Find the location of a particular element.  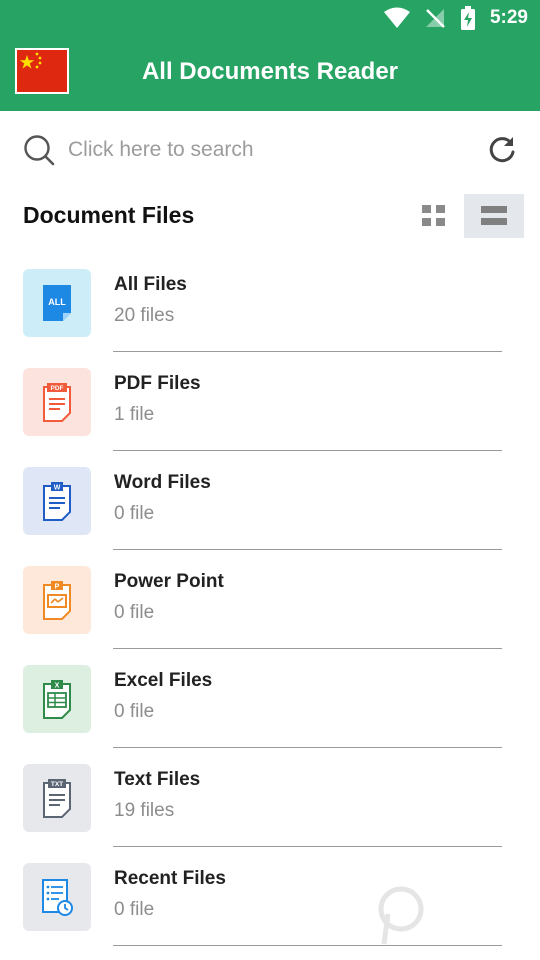

watermark-logo is located at coordinates (456, 919).